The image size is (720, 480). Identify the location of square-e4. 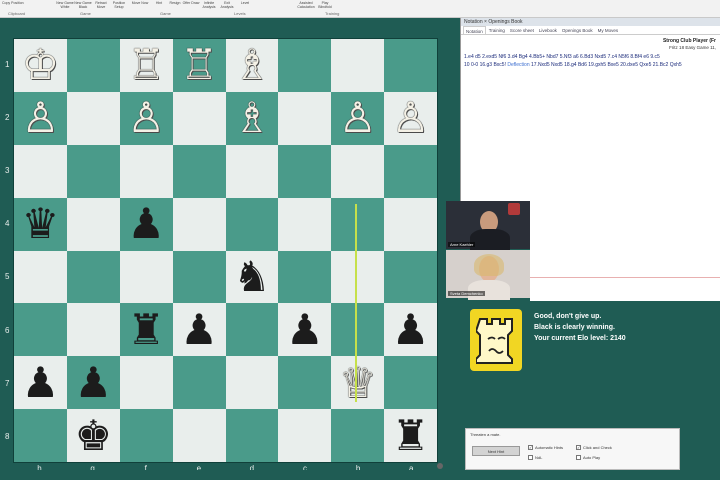
(199, 224).